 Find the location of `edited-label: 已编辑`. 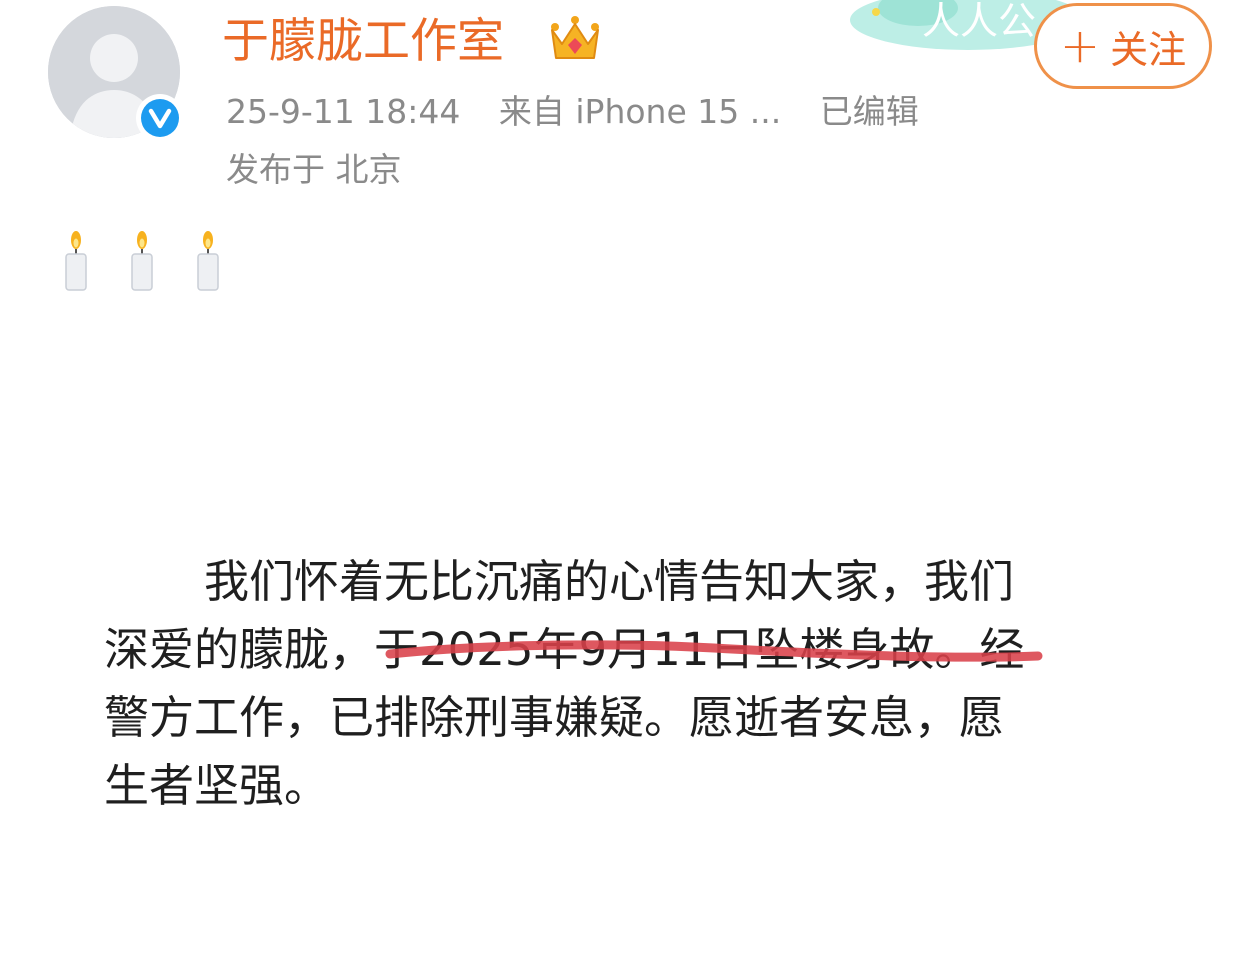

edited-label: 已编辑 is located at coordinates (869, 111).